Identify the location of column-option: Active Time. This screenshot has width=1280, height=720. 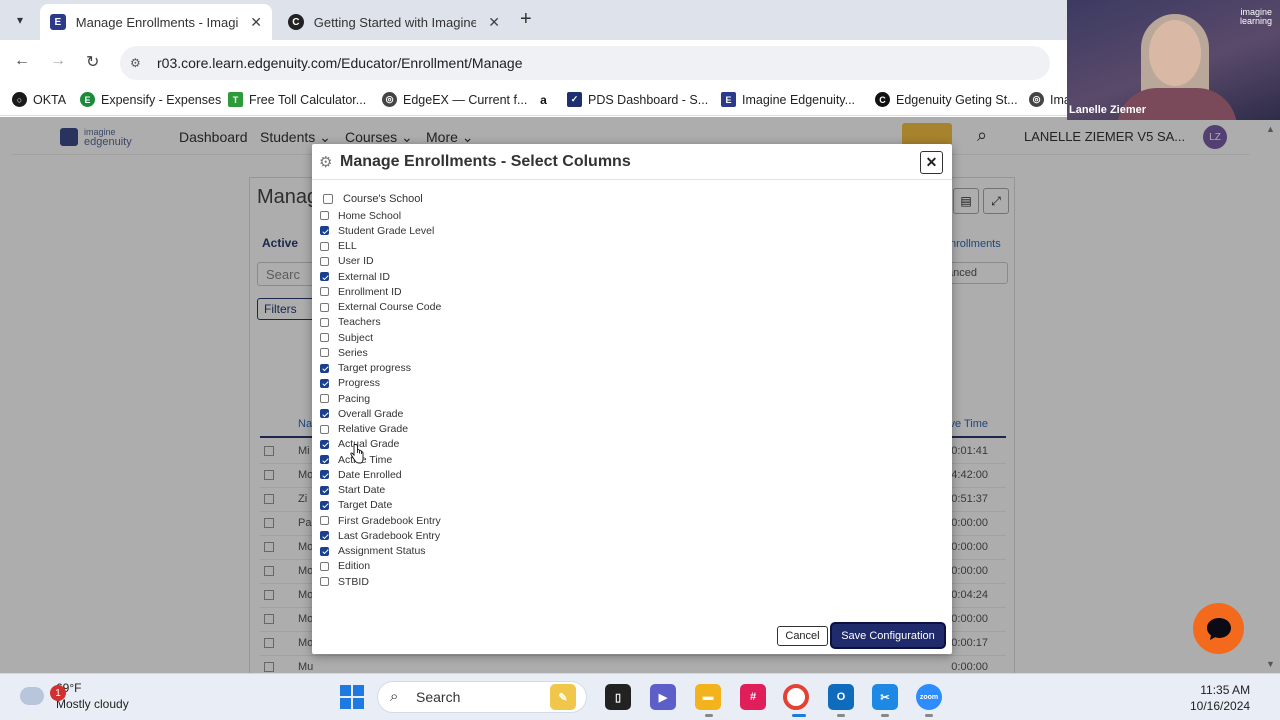
(470, 459).